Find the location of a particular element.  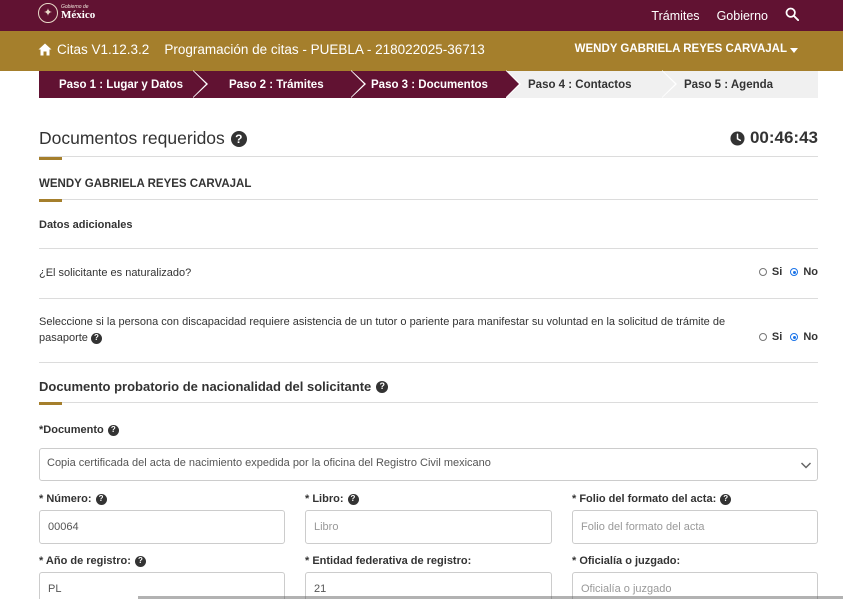

additional-divider is located at coordinates (428, 248).